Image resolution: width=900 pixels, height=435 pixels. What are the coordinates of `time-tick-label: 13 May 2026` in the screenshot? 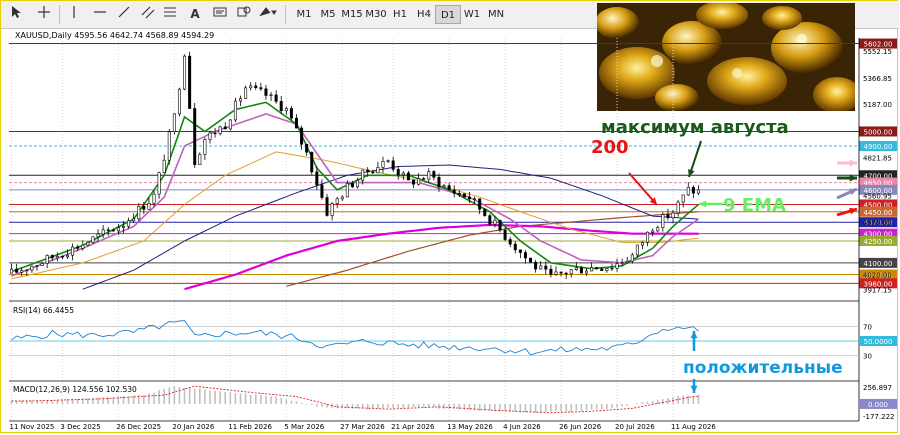 It's located at (470, 427).